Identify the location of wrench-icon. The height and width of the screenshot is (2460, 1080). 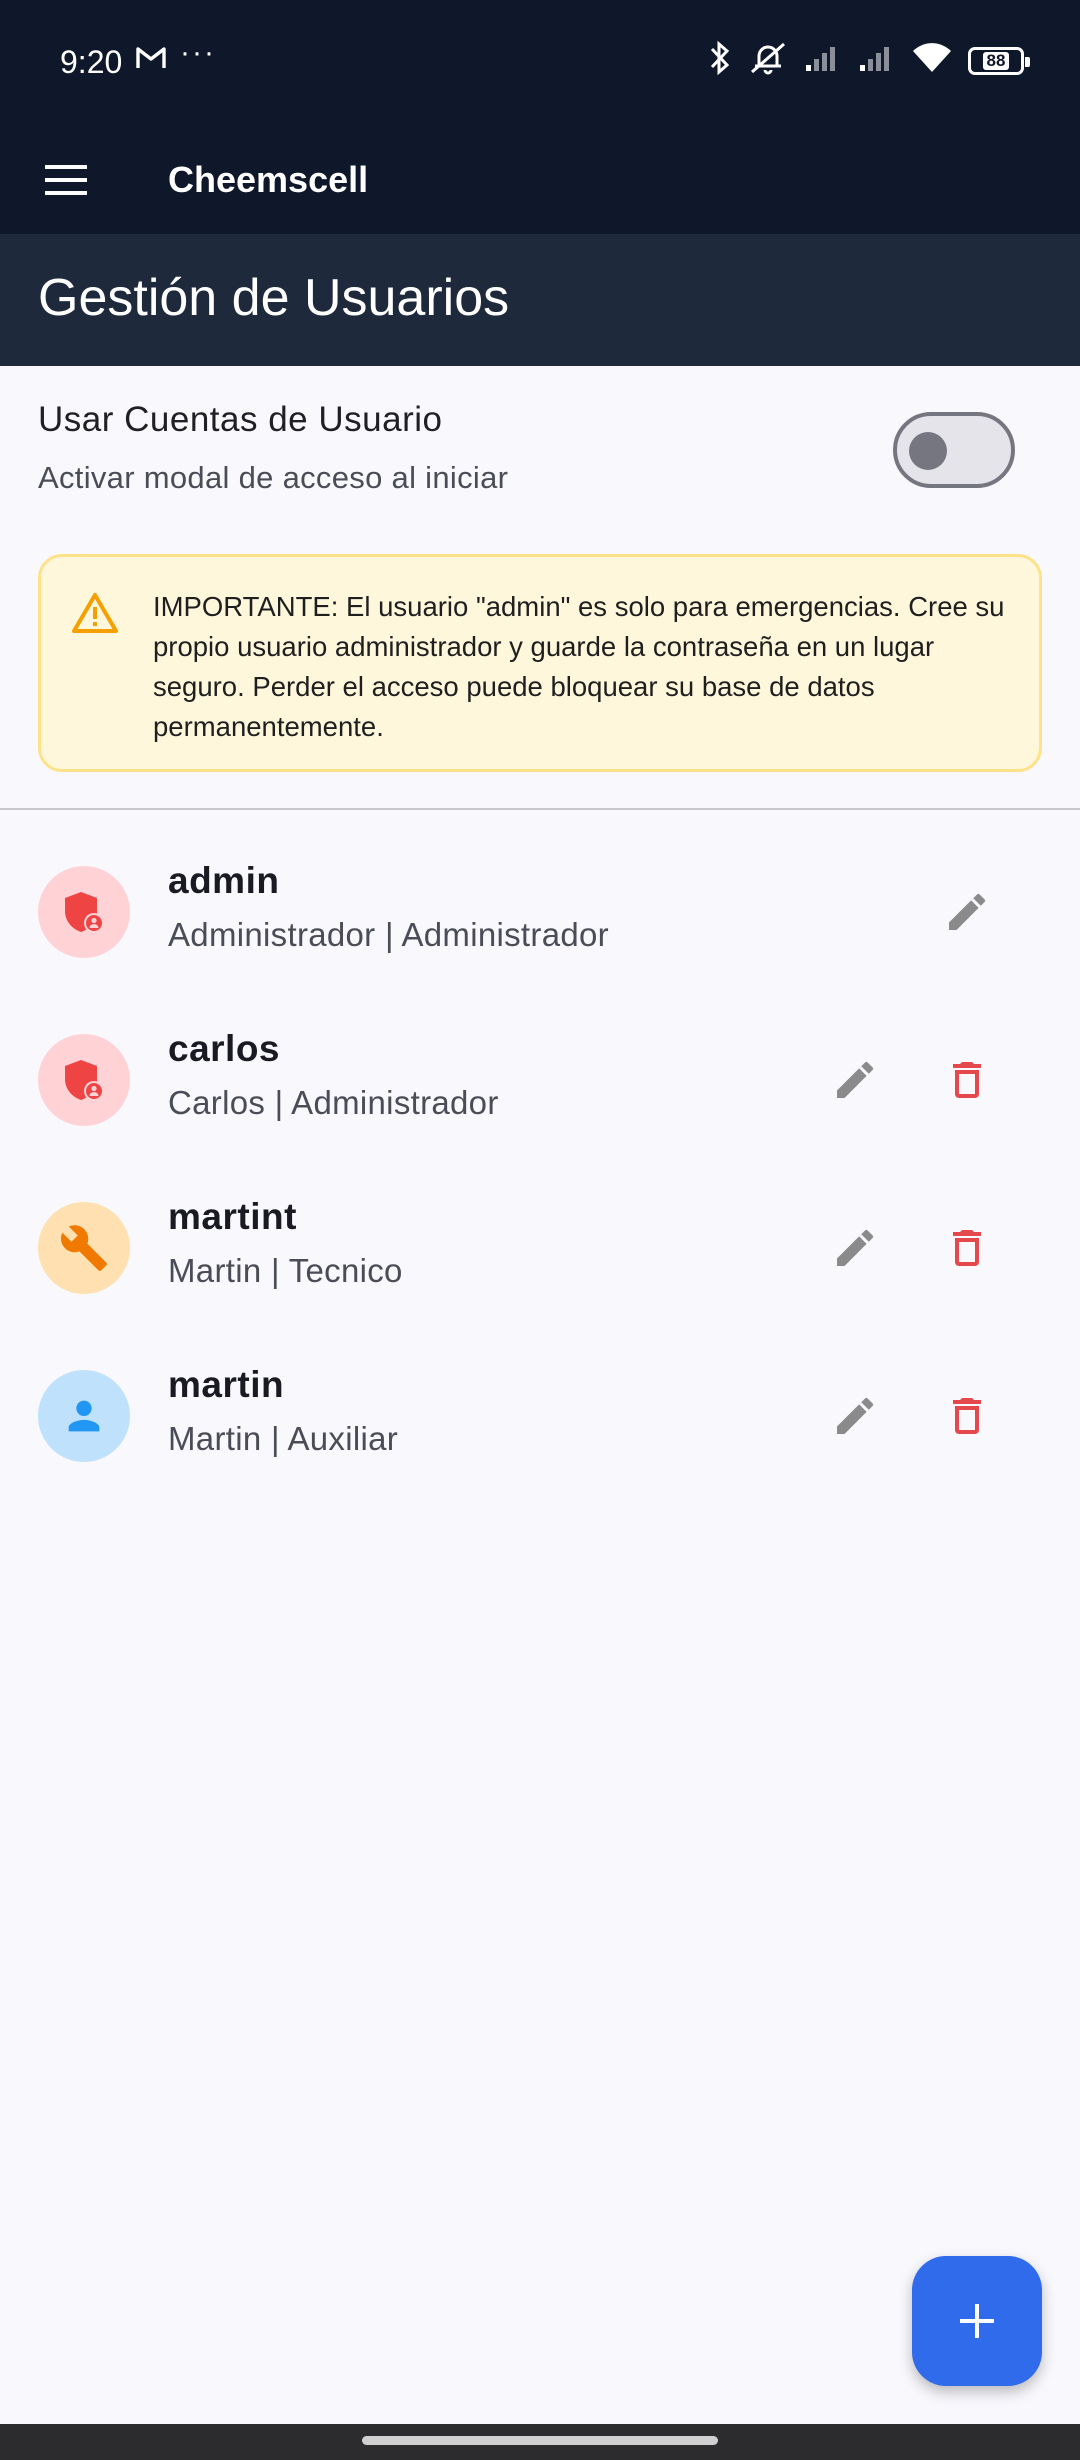
(83, 1248).